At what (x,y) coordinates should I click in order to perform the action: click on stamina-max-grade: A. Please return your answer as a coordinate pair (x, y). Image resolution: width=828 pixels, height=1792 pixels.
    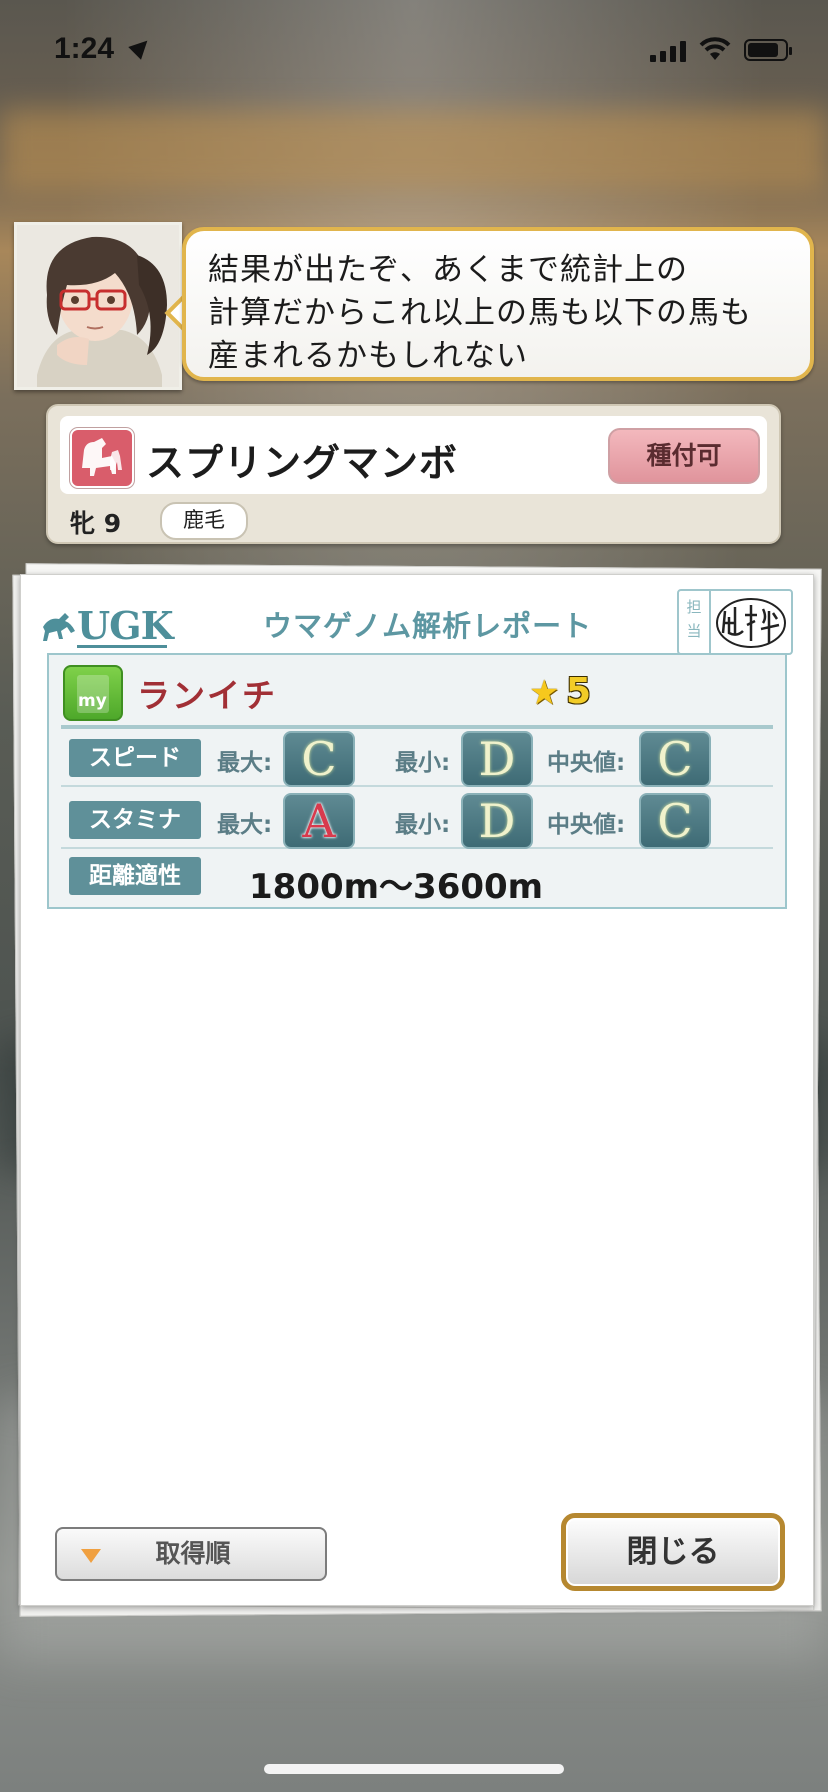
    Looking at the image, I should click on (319, 821).